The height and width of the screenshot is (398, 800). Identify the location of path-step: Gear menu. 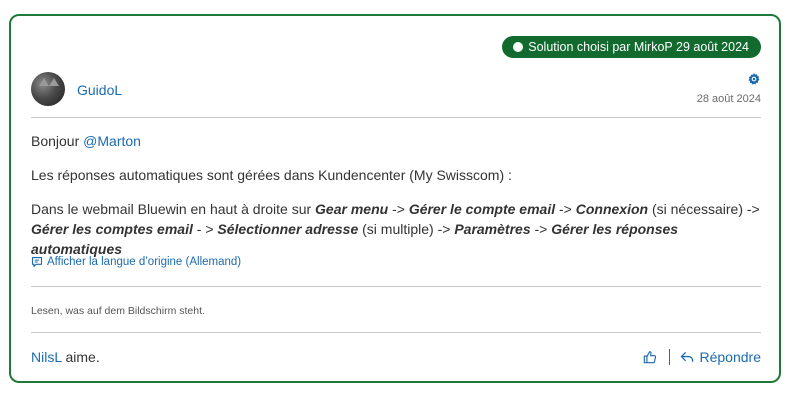
(352, 209).